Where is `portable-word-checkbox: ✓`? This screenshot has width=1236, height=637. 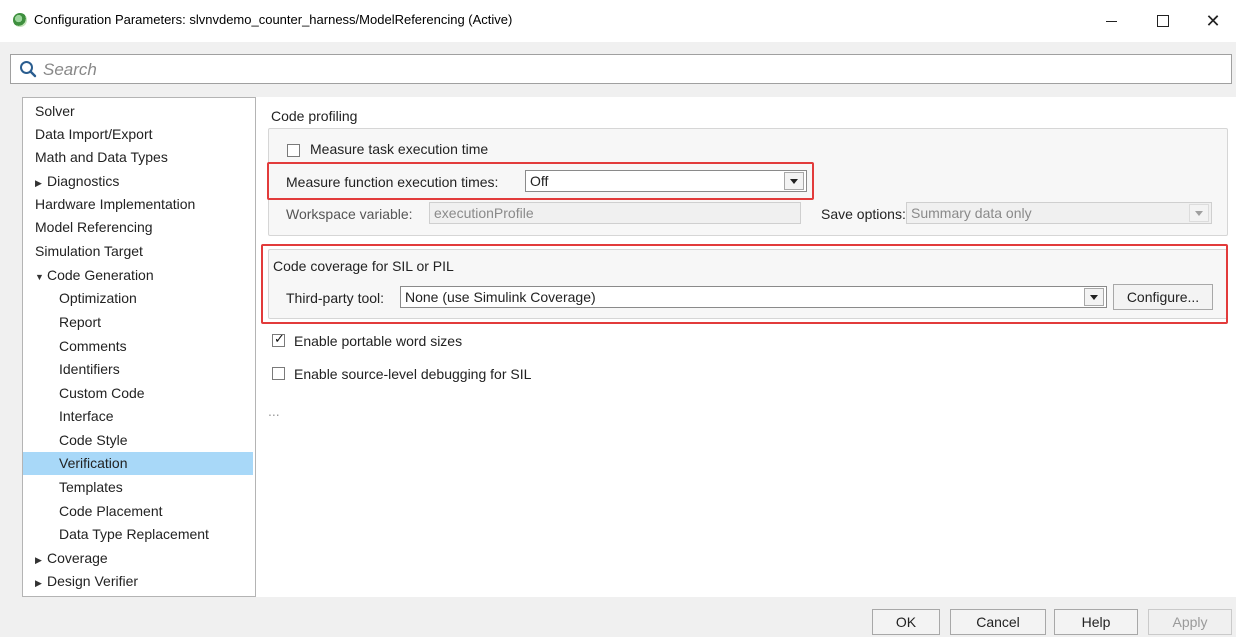 portable-word-checkbox: ✓ is located at coordinates (278, 339).